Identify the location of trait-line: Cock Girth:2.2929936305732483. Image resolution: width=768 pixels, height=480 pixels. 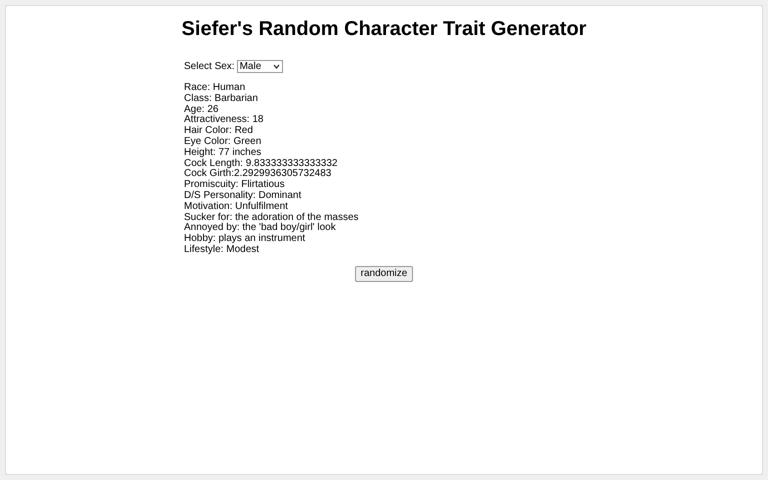
(258, 174).